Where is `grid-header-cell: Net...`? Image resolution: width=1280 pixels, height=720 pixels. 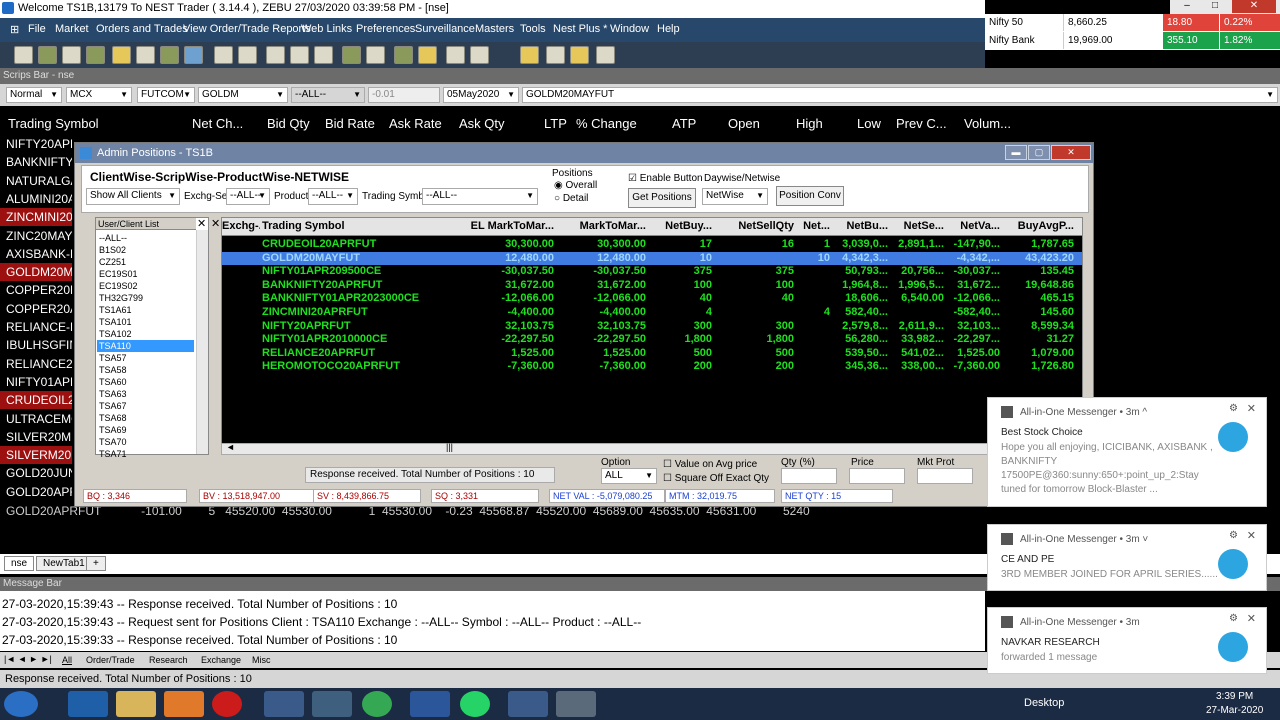 grid-header-cell: Net... is located at coordinates (813, 226).